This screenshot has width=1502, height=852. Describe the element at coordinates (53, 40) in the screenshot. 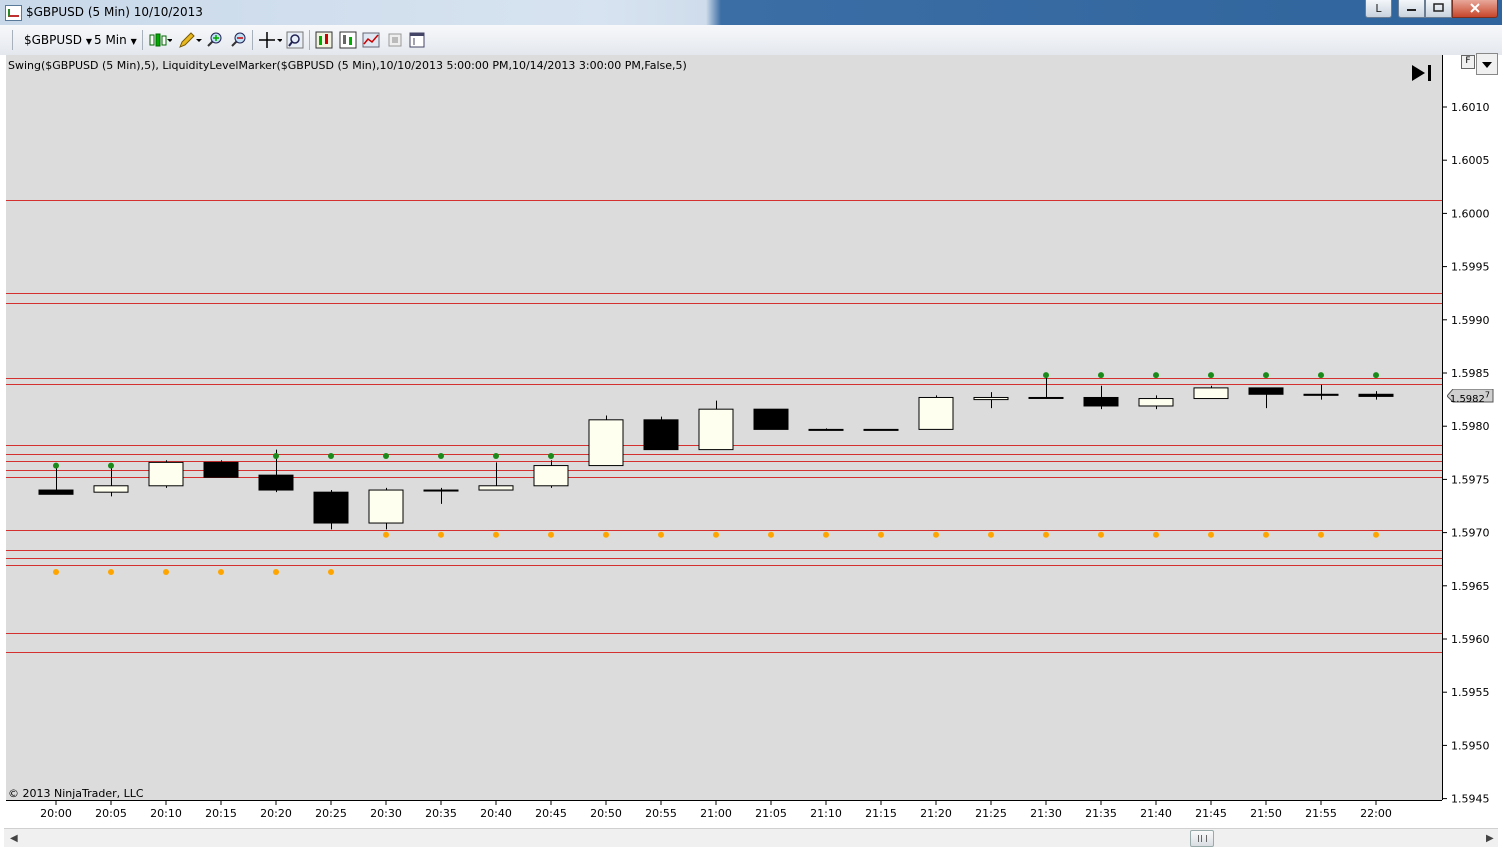

I see `instrument-label: $GBPUSD` at that location.